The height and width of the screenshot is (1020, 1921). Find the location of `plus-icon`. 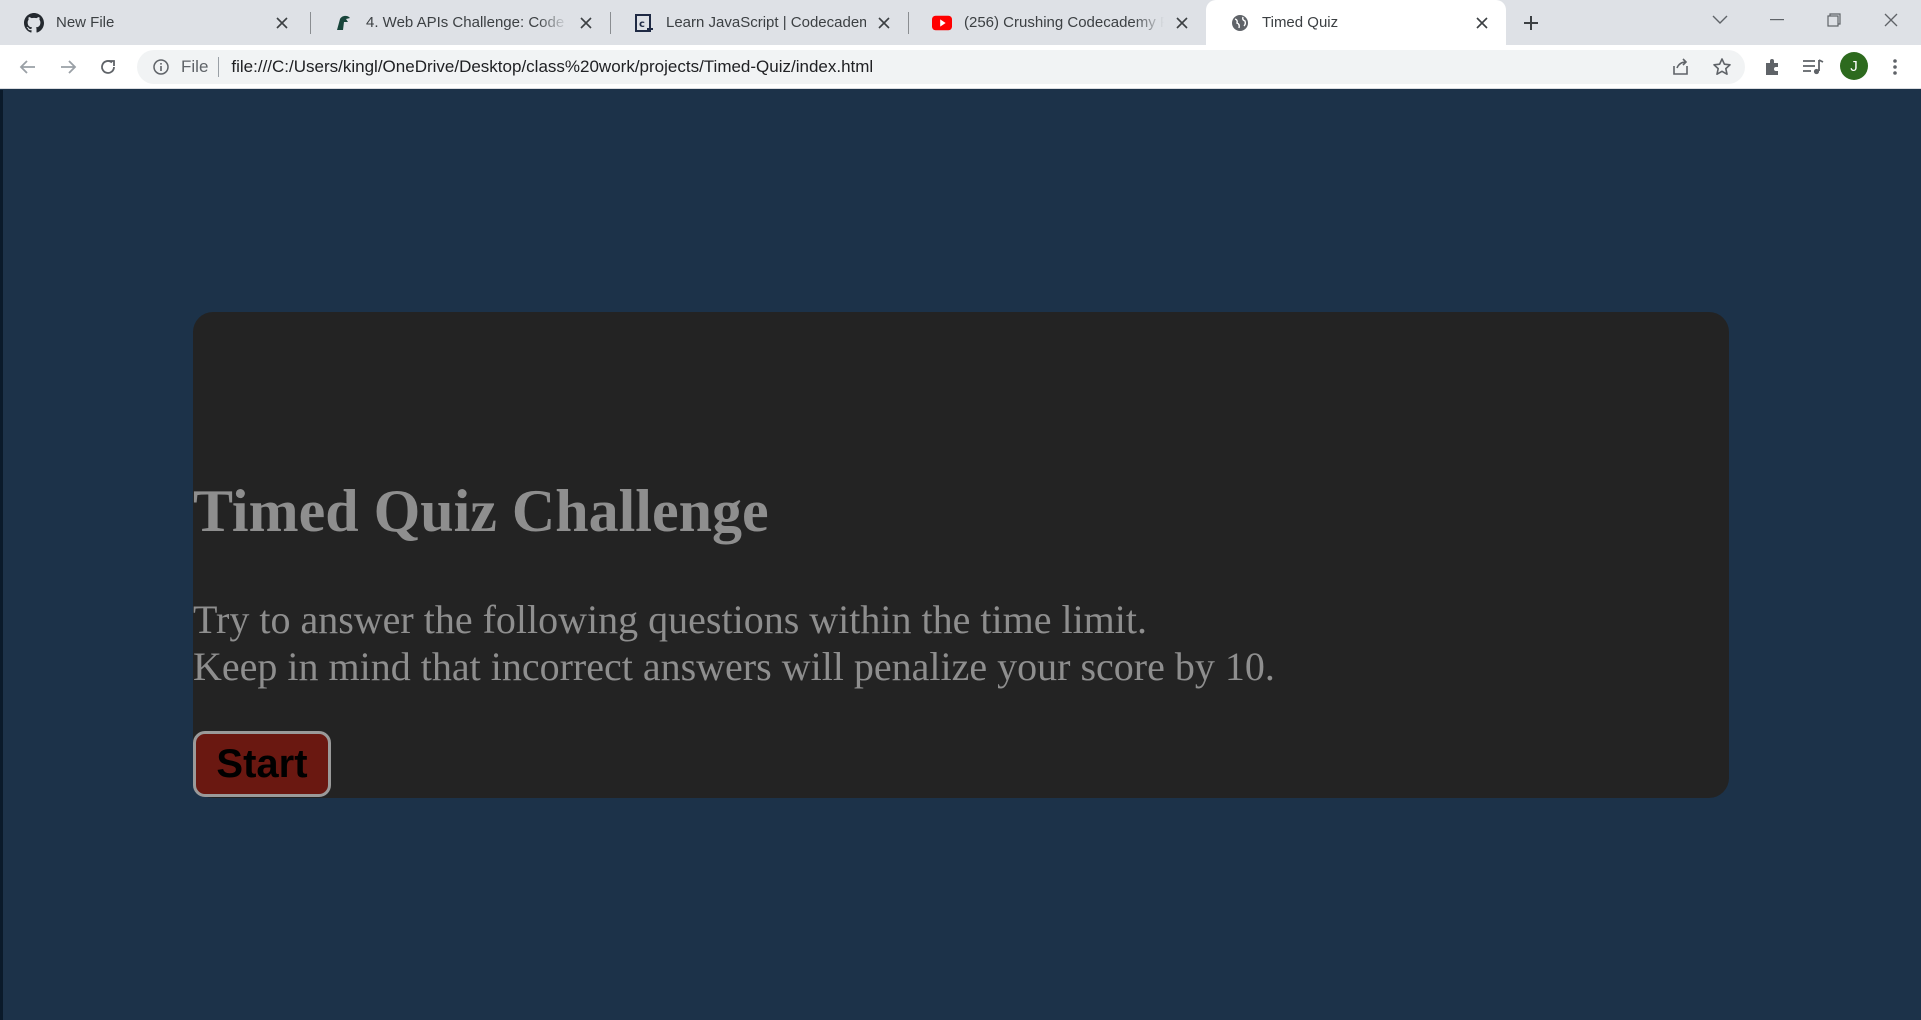

plus-icon is located at coordinates (1531, 23).